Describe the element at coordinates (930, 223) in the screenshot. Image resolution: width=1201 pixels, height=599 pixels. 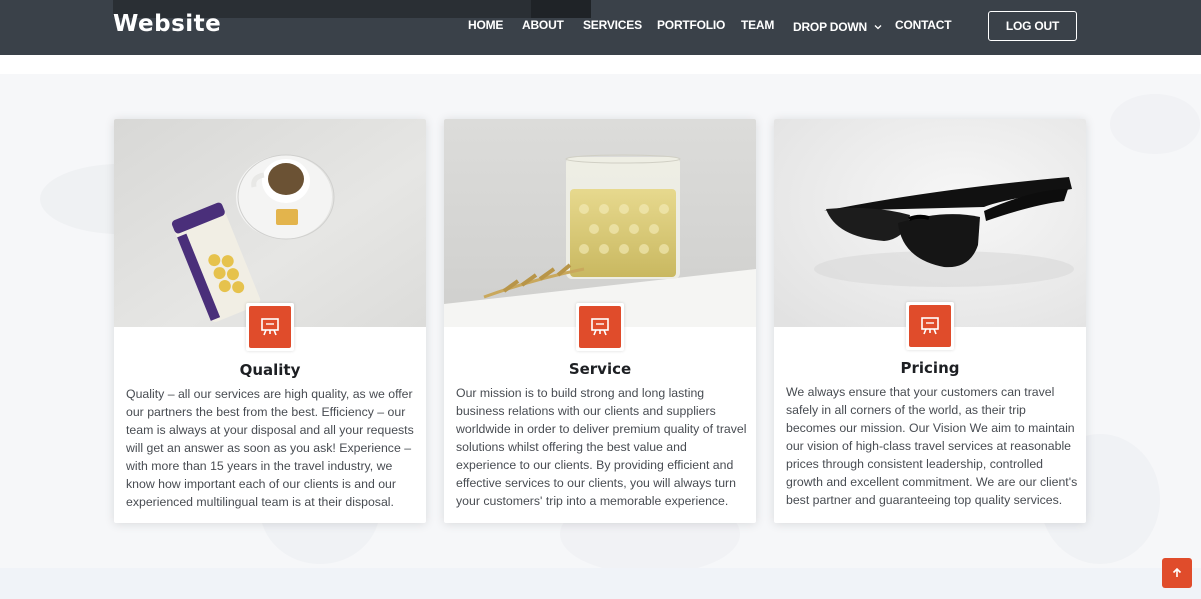
I see `sunglasses-photo` at that location.